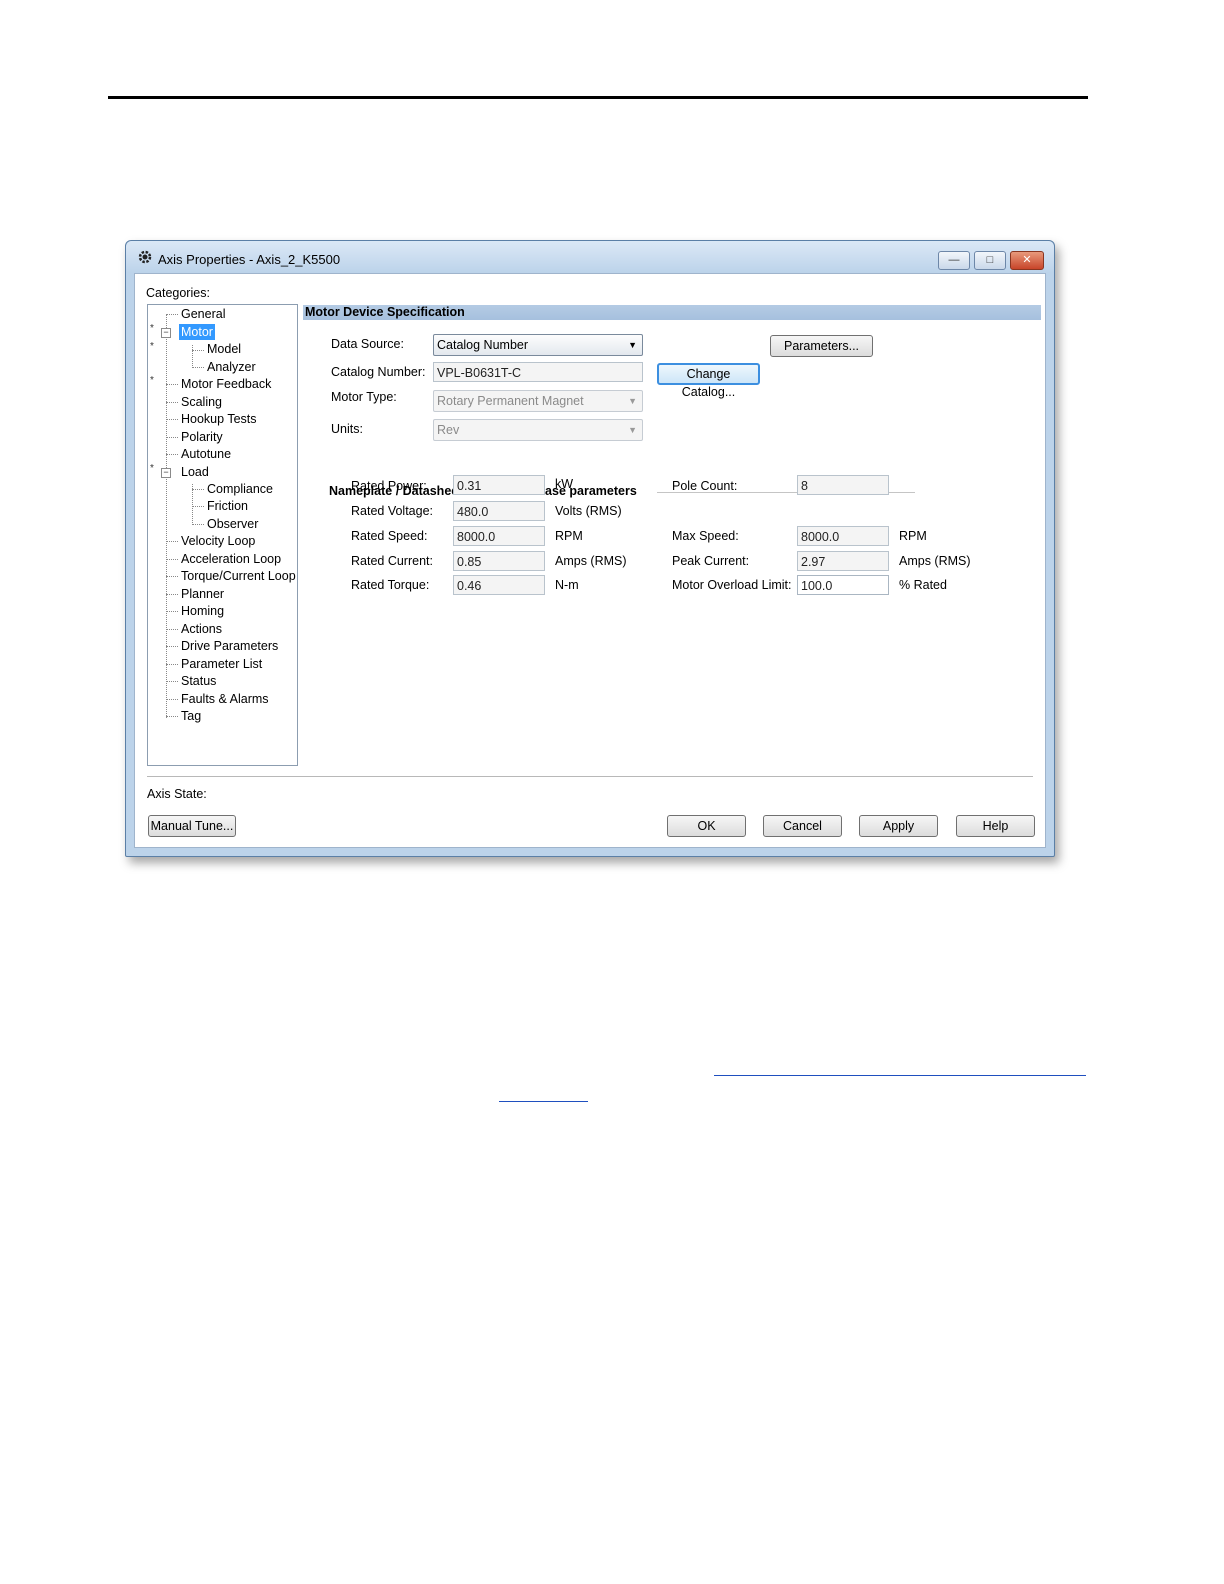 The image size is (1224, 1584). What do you see at coordinates (590, 776) in the screenshot?
I see `footer-divider` at bounding box center [590, 776].